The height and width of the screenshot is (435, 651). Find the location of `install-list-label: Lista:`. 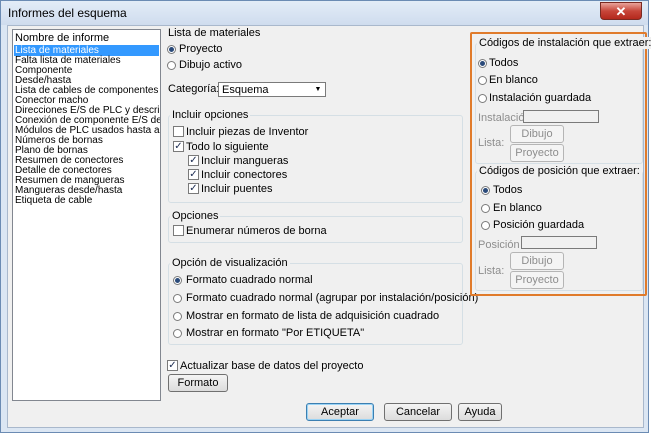

install-list-label: Lista: is located at coordinates (491, 143).